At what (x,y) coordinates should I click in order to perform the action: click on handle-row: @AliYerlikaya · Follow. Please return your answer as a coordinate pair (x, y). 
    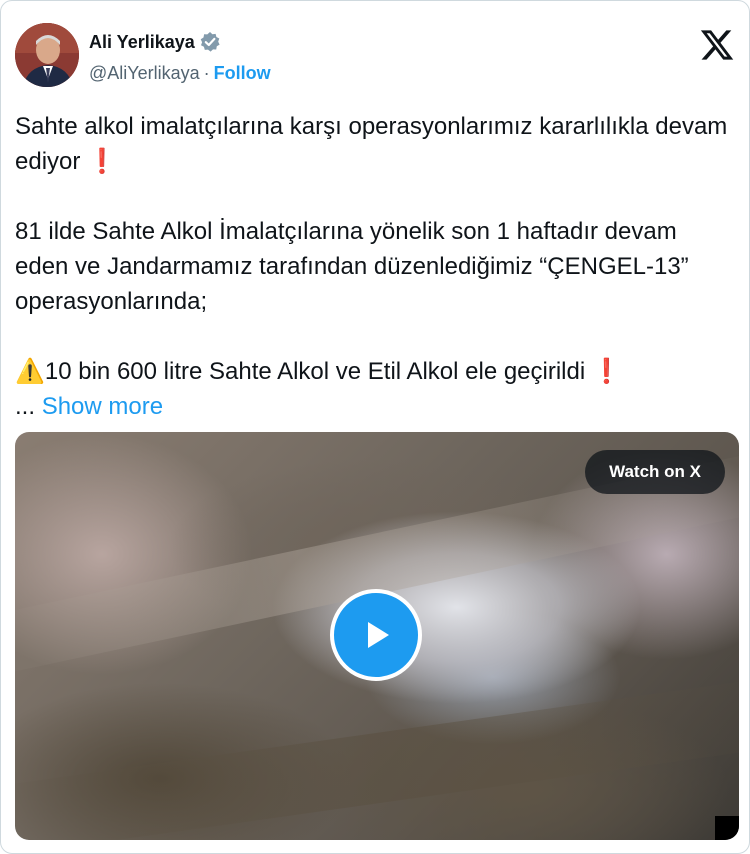
    Looking at the image, I should click on (180, 73).